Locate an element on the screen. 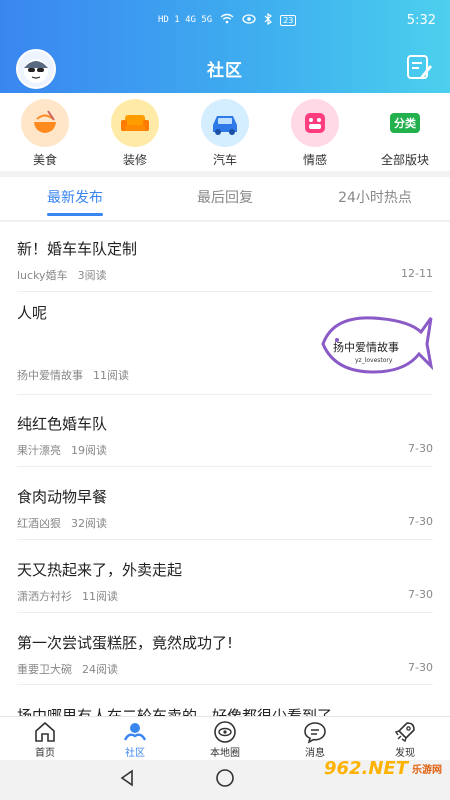 The width and height of the screenshot is (450, 800). post-reads: 19阅读 is located at coordinates (89, 450).